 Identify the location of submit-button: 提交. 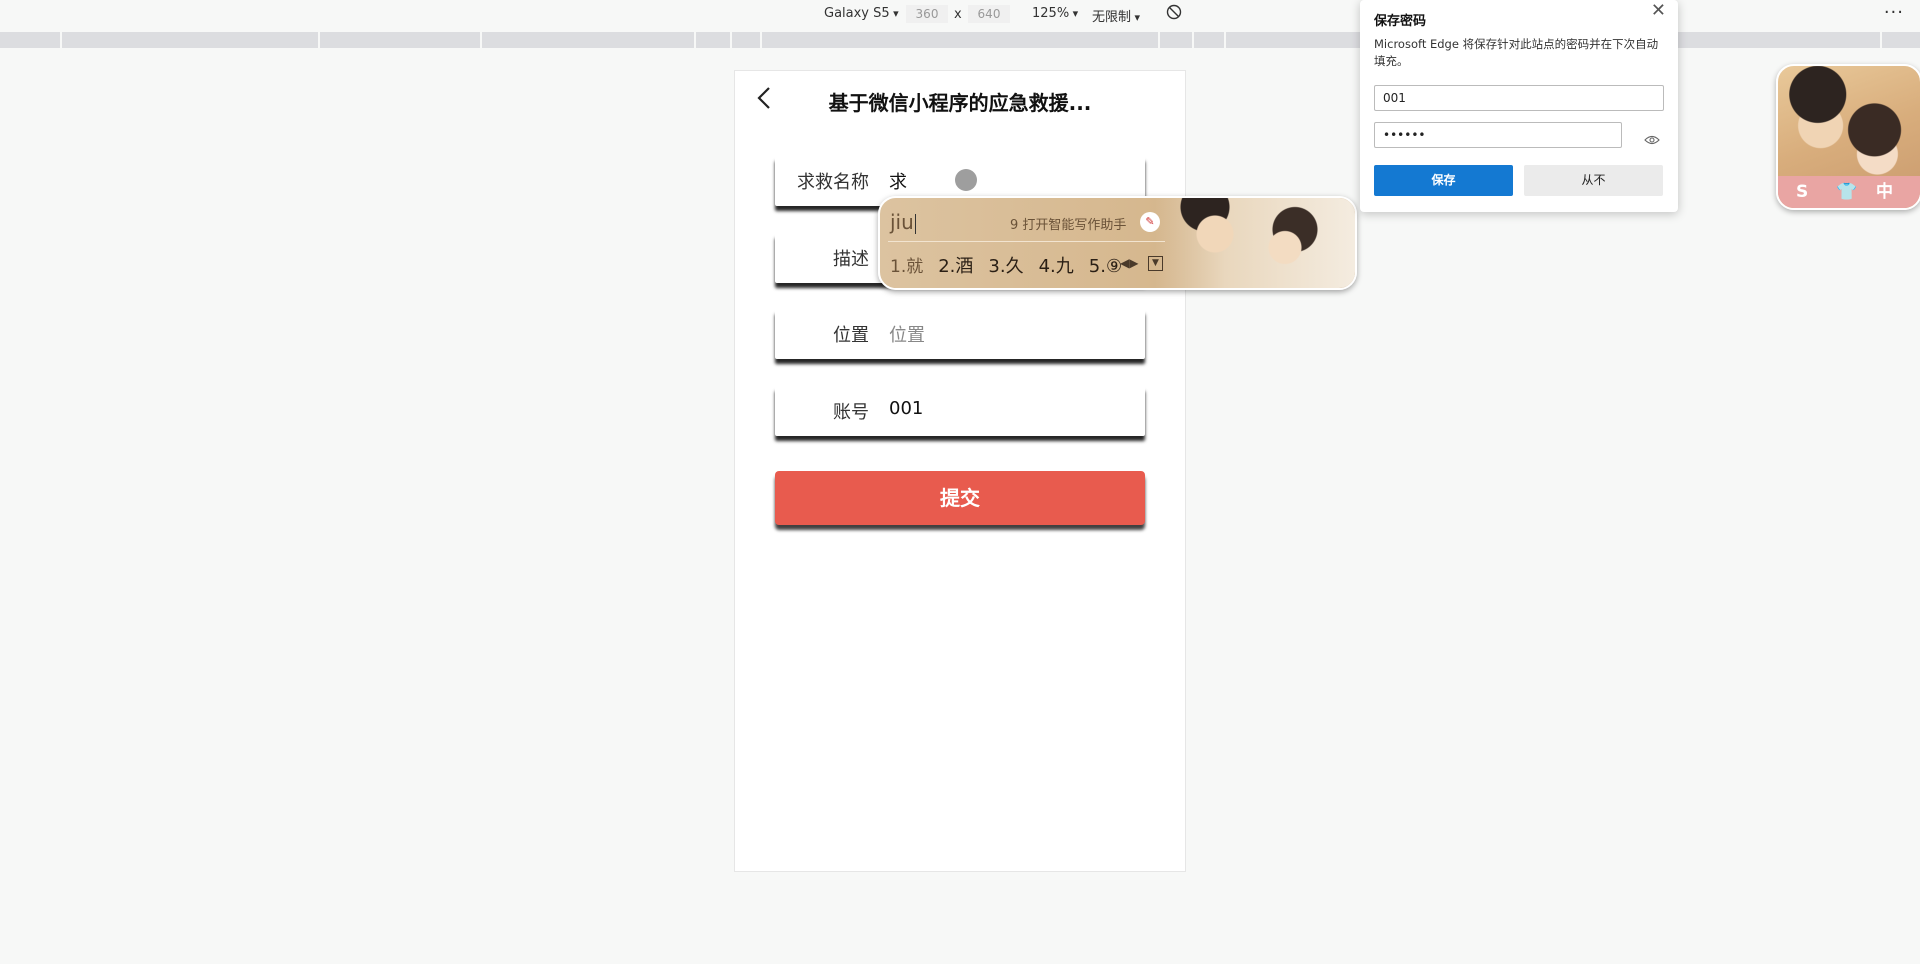
(960, 498).